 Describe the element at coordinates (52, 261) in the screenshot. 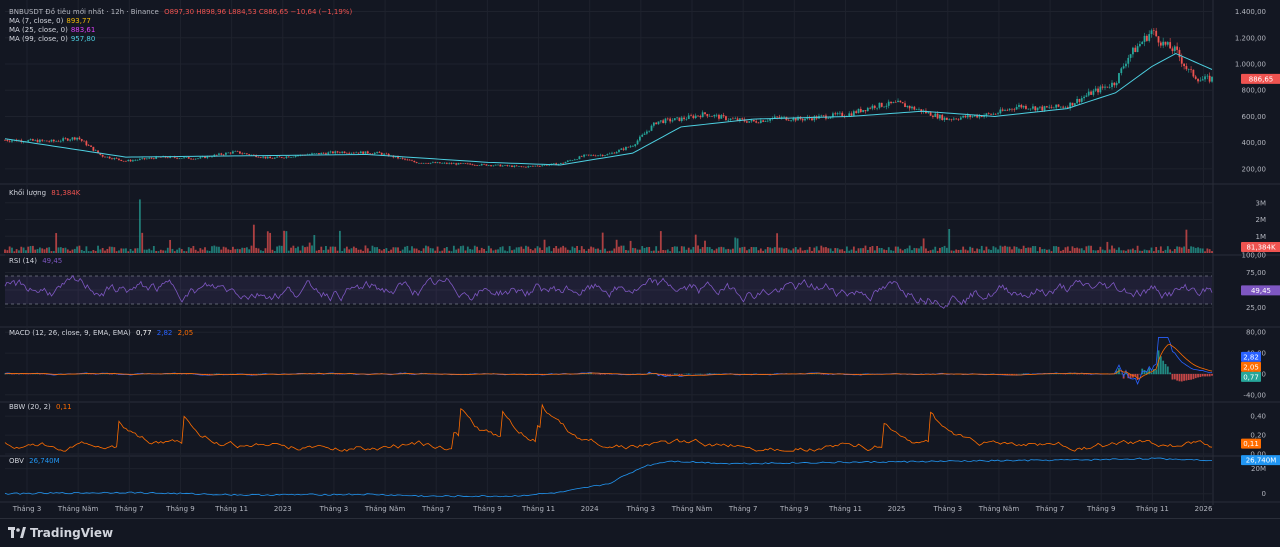

I see `rsi-value: 49,45` at that location.